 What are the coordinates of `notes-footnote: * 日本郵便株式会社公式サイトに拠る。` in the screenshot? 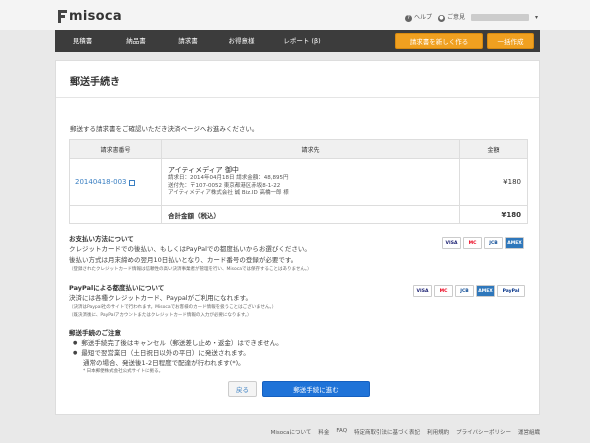 It's located at (123, 371).